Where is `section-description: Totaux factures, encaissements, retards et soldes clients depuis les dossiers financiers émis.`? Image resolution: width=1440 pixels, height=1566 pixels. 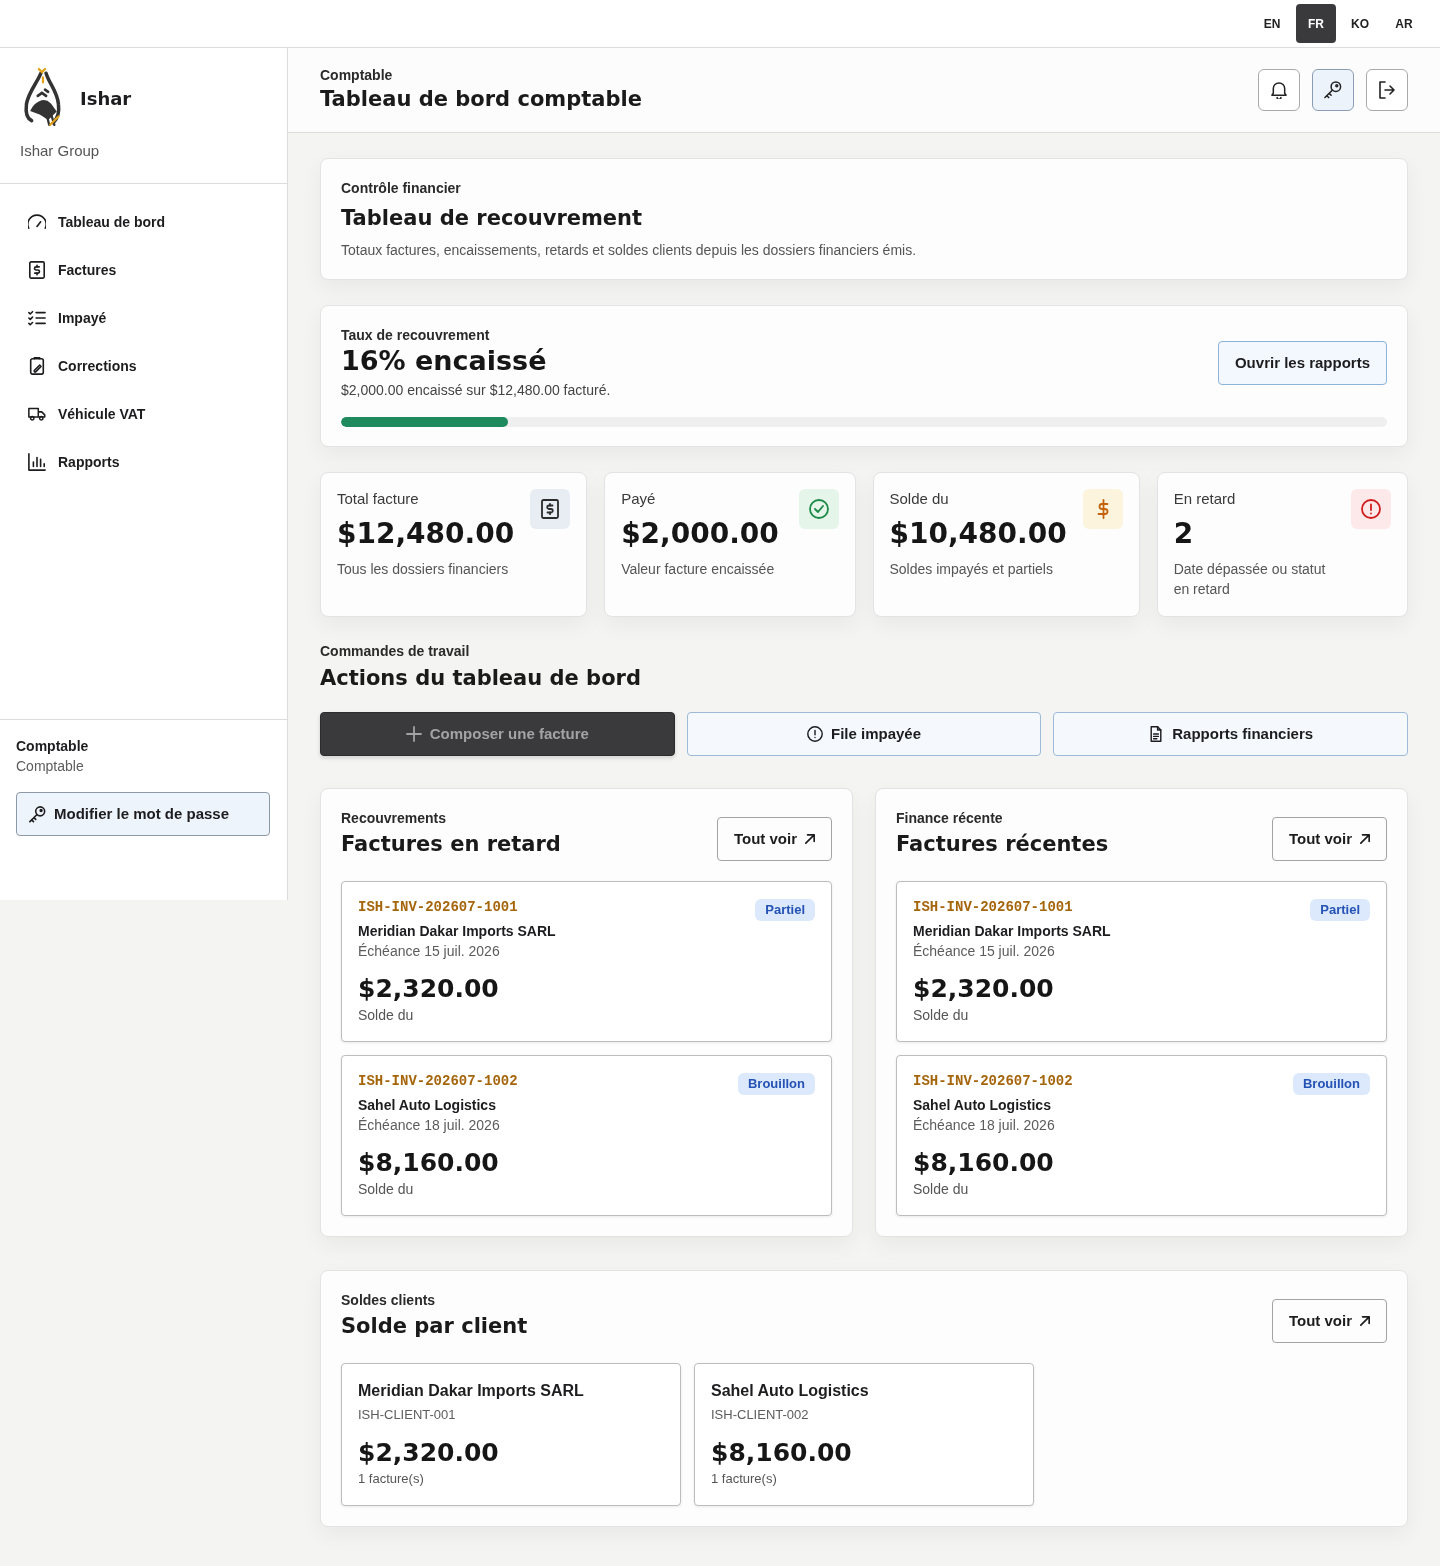
section-description: Totaux factures, encaissements, retards et soldes clients depuis les dossiers financiers émis. is located at coordinates (629, 250).